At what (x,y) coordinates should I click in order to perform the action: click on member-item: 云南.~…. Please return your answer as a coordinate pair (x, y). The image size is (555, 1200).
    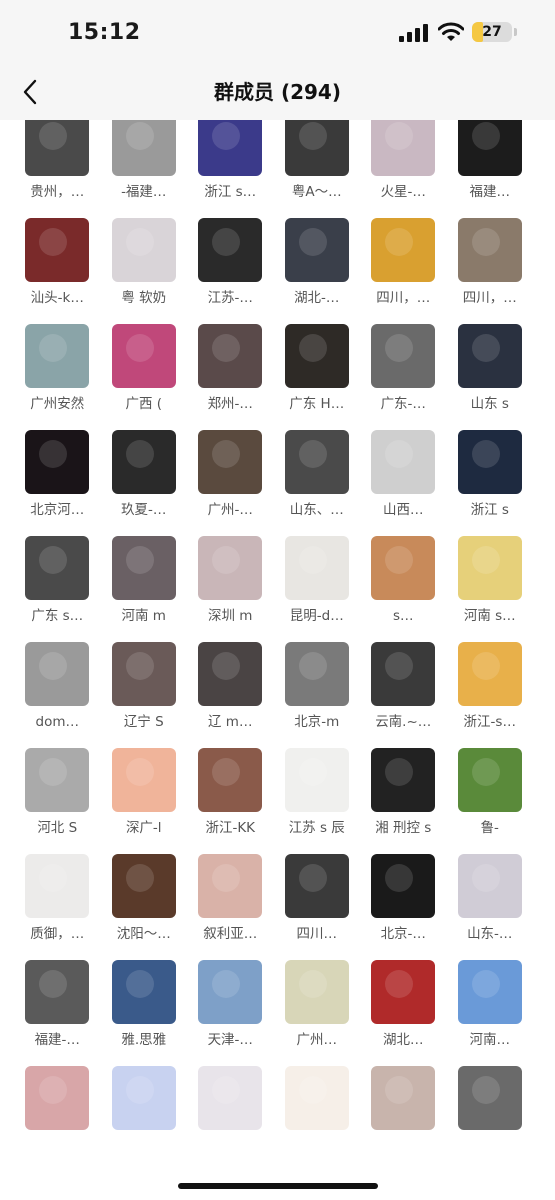
    Looking at the image, I should click on (403, 687).